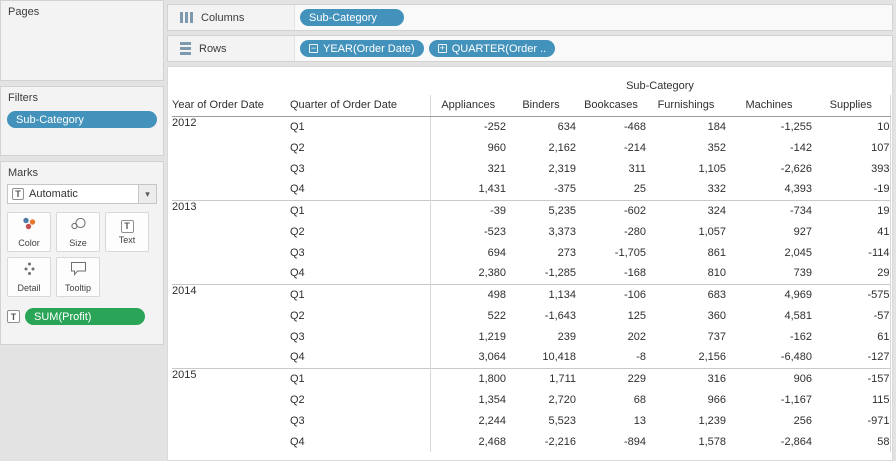  What do you see at coordinates (148, 194) in the screenshot?
I see `chevron-down-icon: ▾` at bounding box center [148, 194].